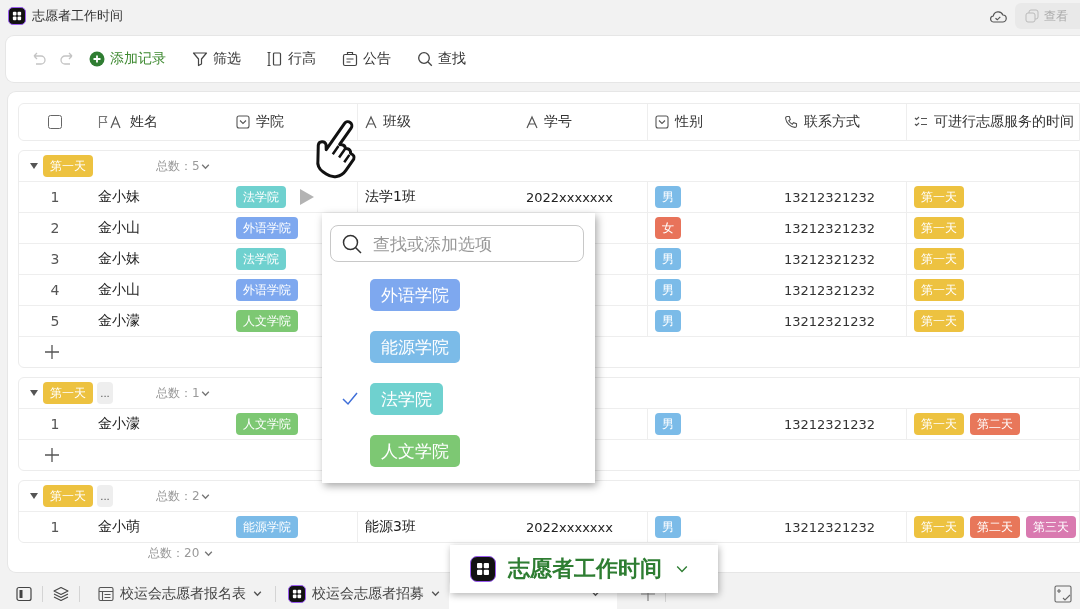 This screenshot has height=609, width=1080. Describe the element at coordinates (77, 16) in the screenshot. I see `window-title: 志愿者工作时间` at that location.